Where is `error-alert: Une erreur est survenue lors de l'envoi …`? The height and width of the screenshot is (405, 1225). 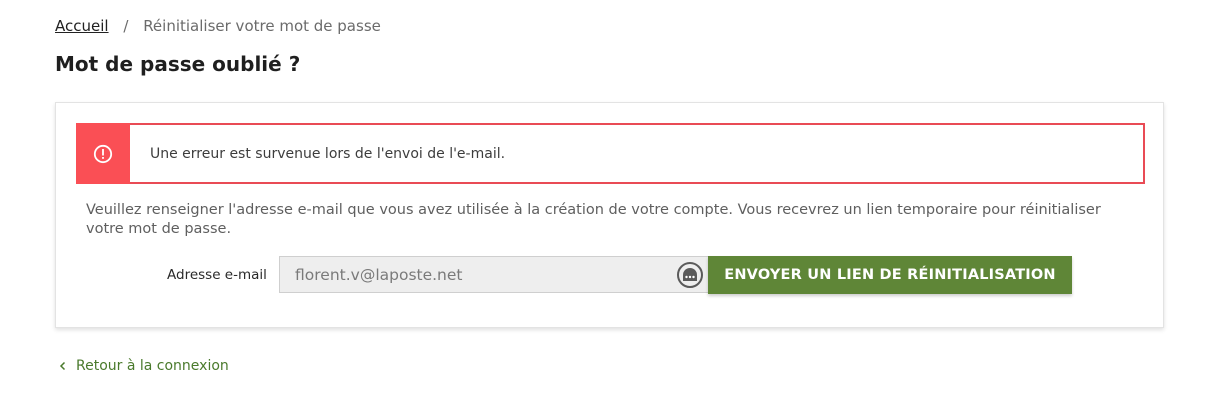
error-alert: Une erreur est survenue lors de l'envoi … is located at coordinates (610, 153).